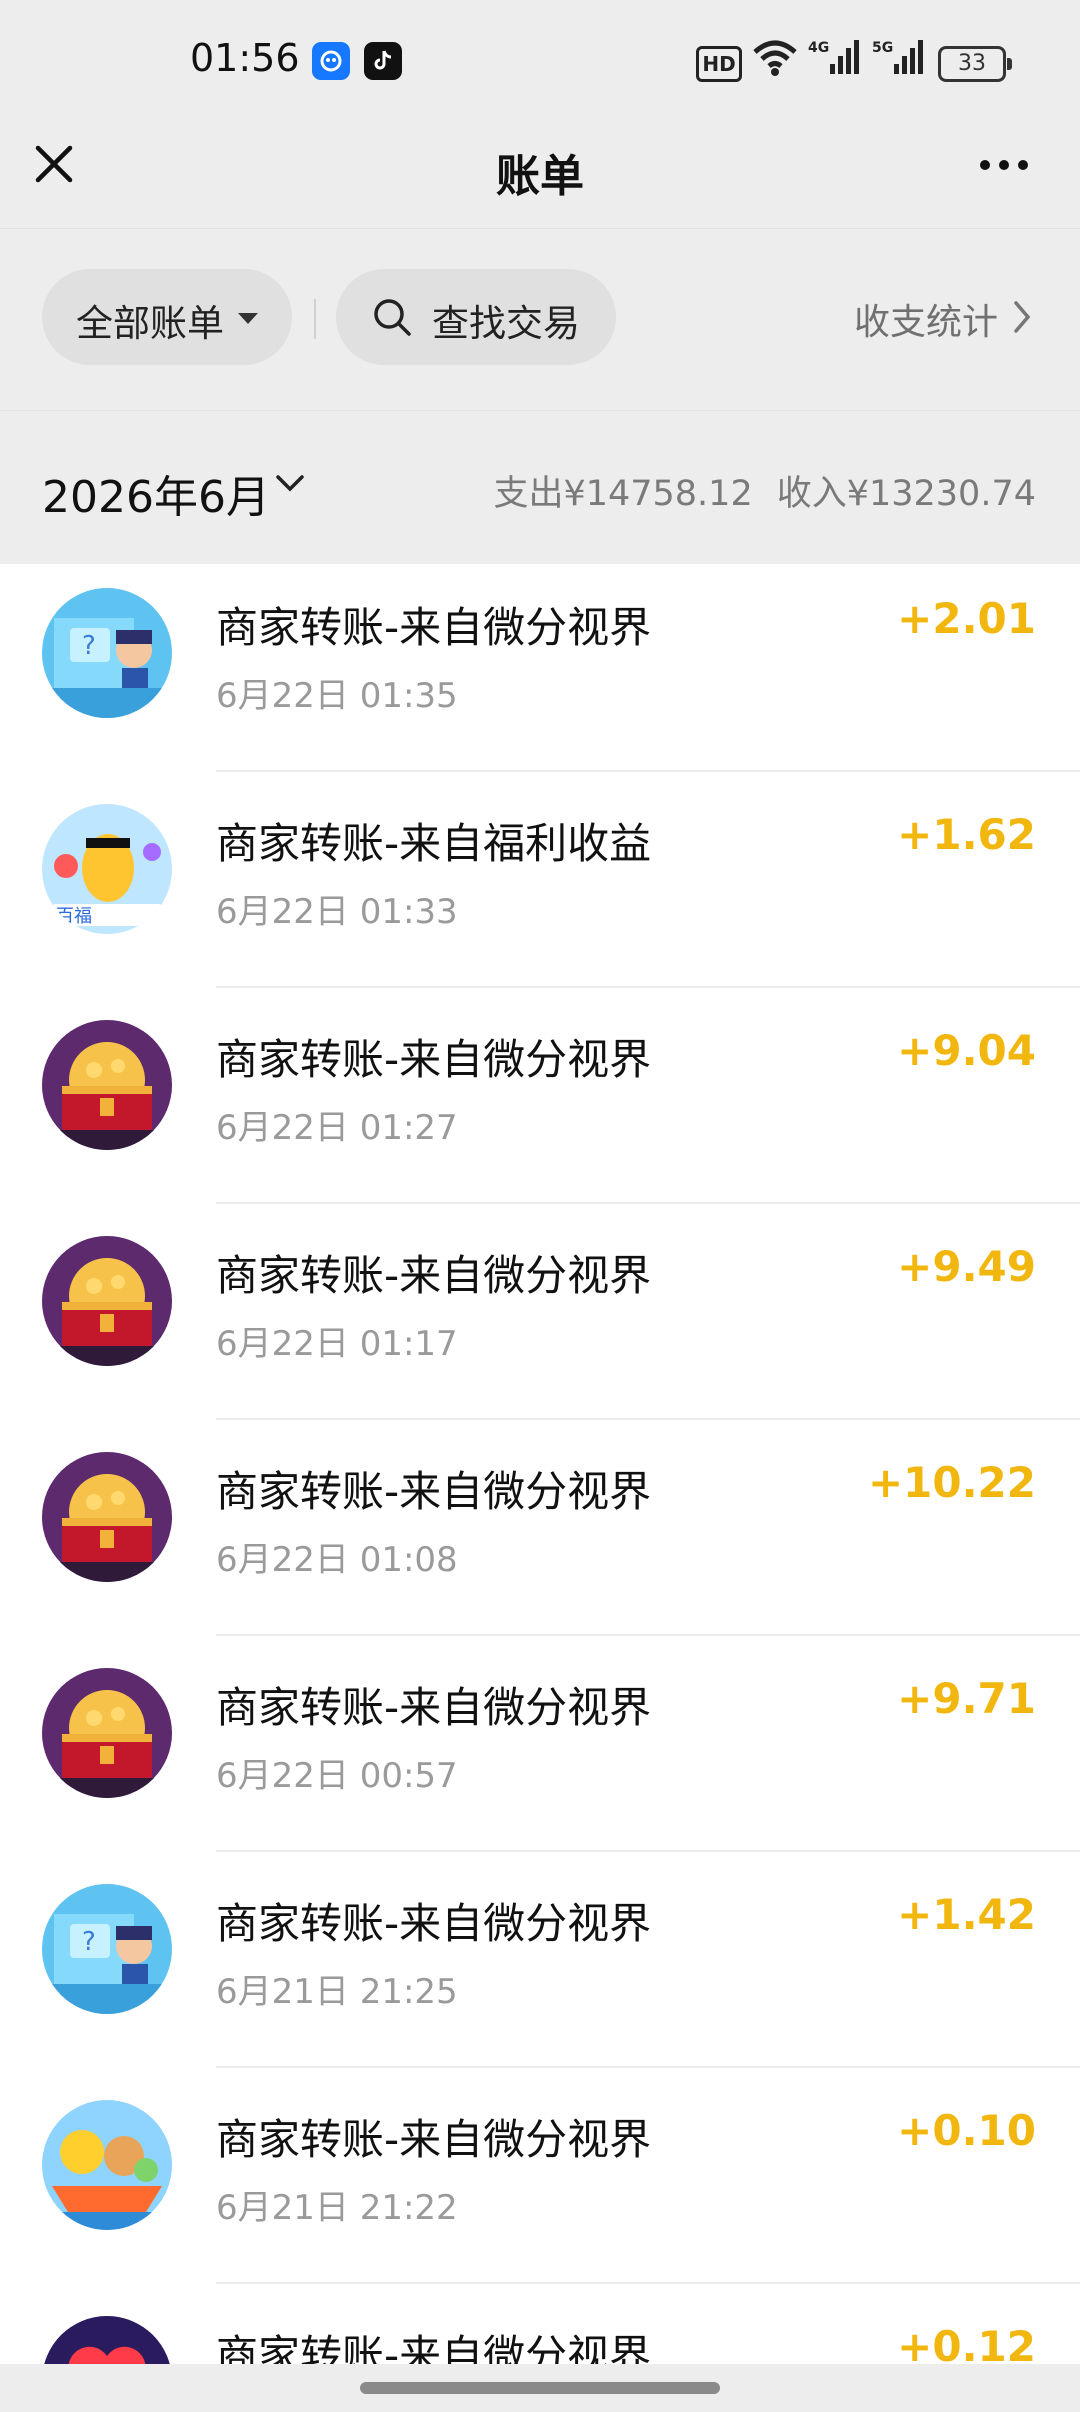  What do you see at coordinates (623, 494) in the screenshot?
I see `expense-total: 支出¥14758.12` at bounding box center [623, 494].